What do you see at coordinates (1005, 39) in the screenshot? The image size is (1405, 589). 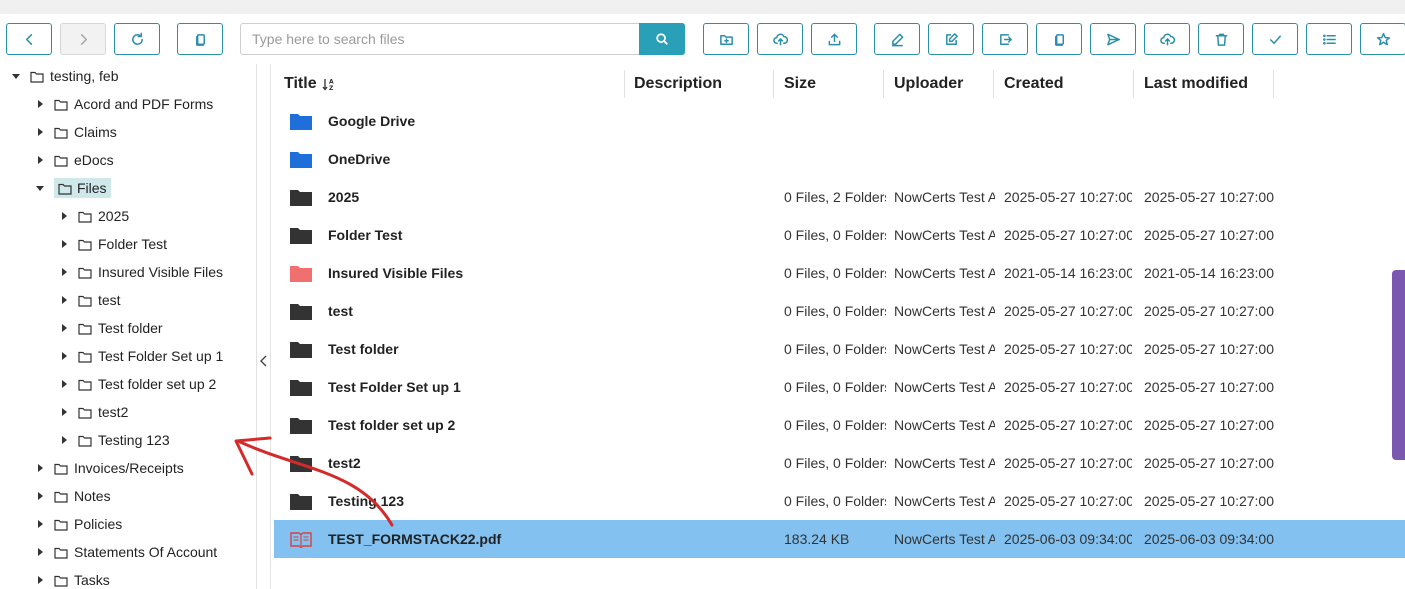 I see `move-button` at bounding box center [1005, 39].